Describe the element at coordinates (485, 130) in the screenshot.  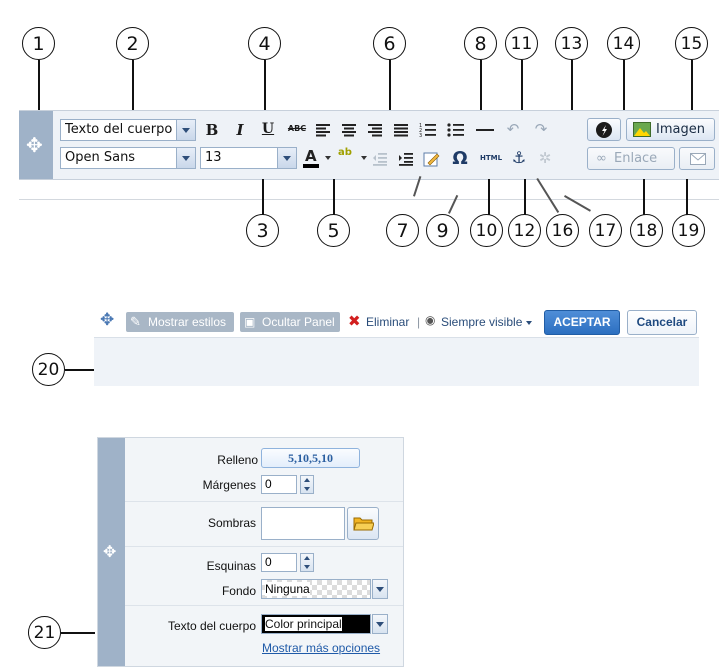
I see `horizontal-rule-icon` at that location.